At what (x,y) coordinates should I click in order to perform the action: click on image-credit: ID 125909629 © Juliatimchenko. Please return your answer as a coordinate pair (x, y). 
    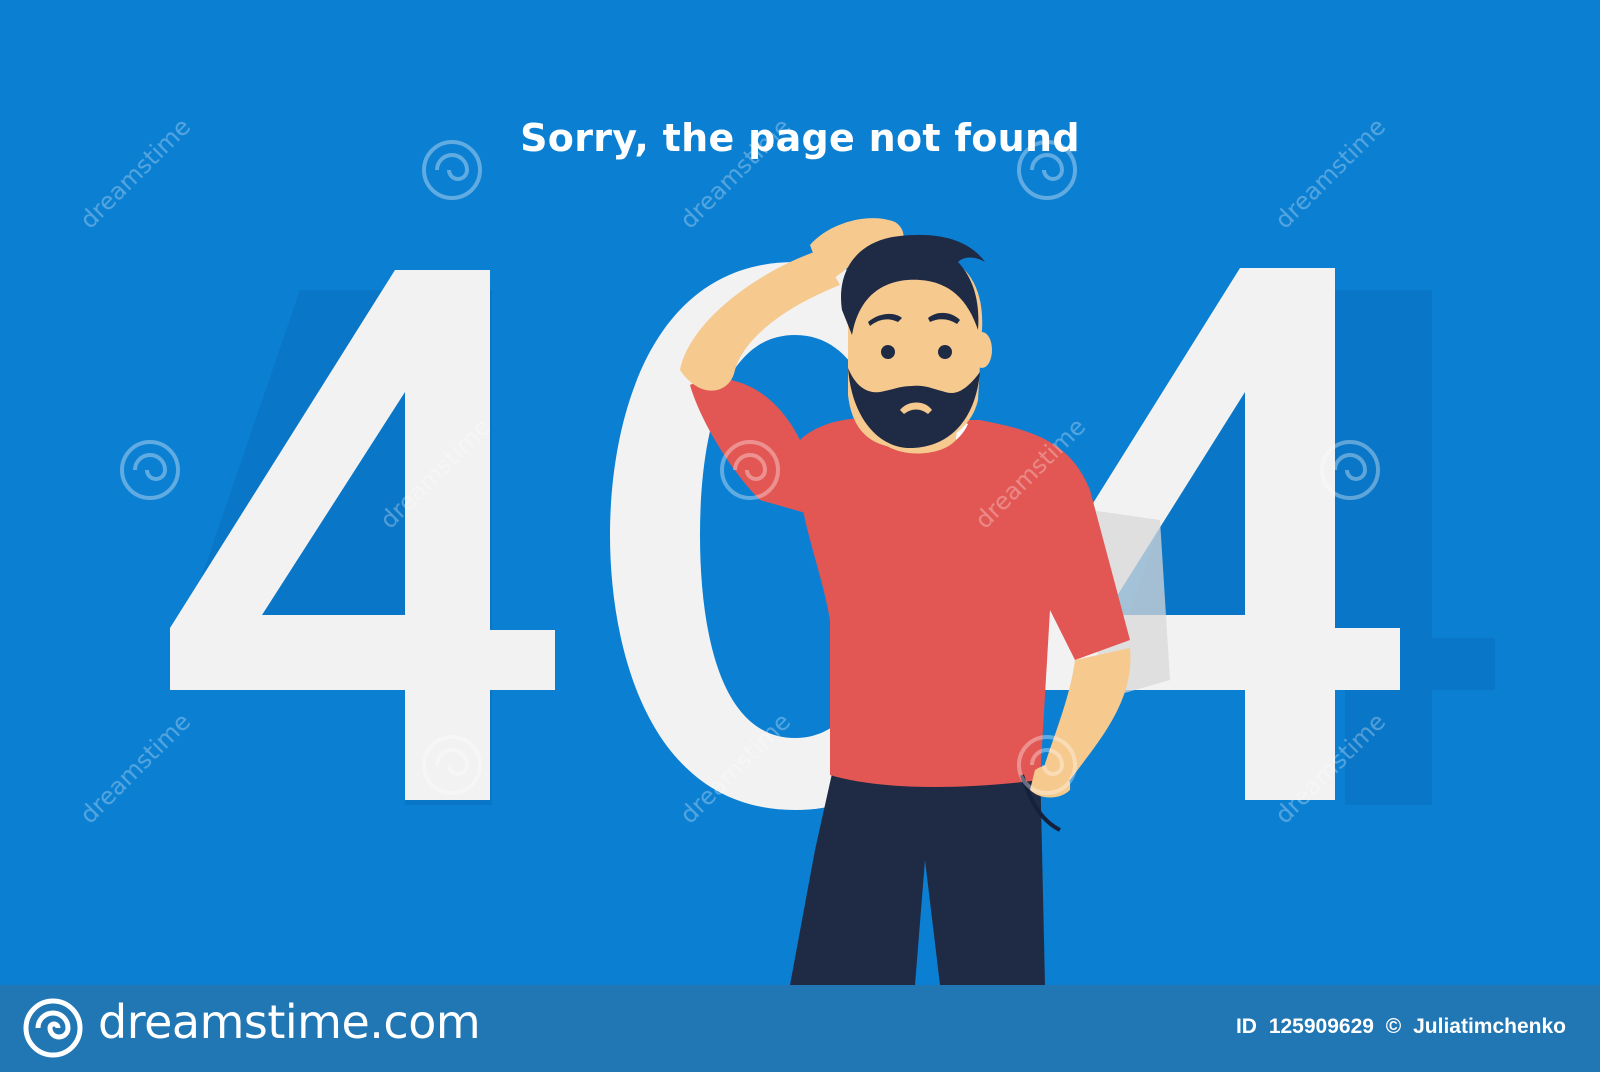
    Looking at the image, I should click on (1401, 1027).